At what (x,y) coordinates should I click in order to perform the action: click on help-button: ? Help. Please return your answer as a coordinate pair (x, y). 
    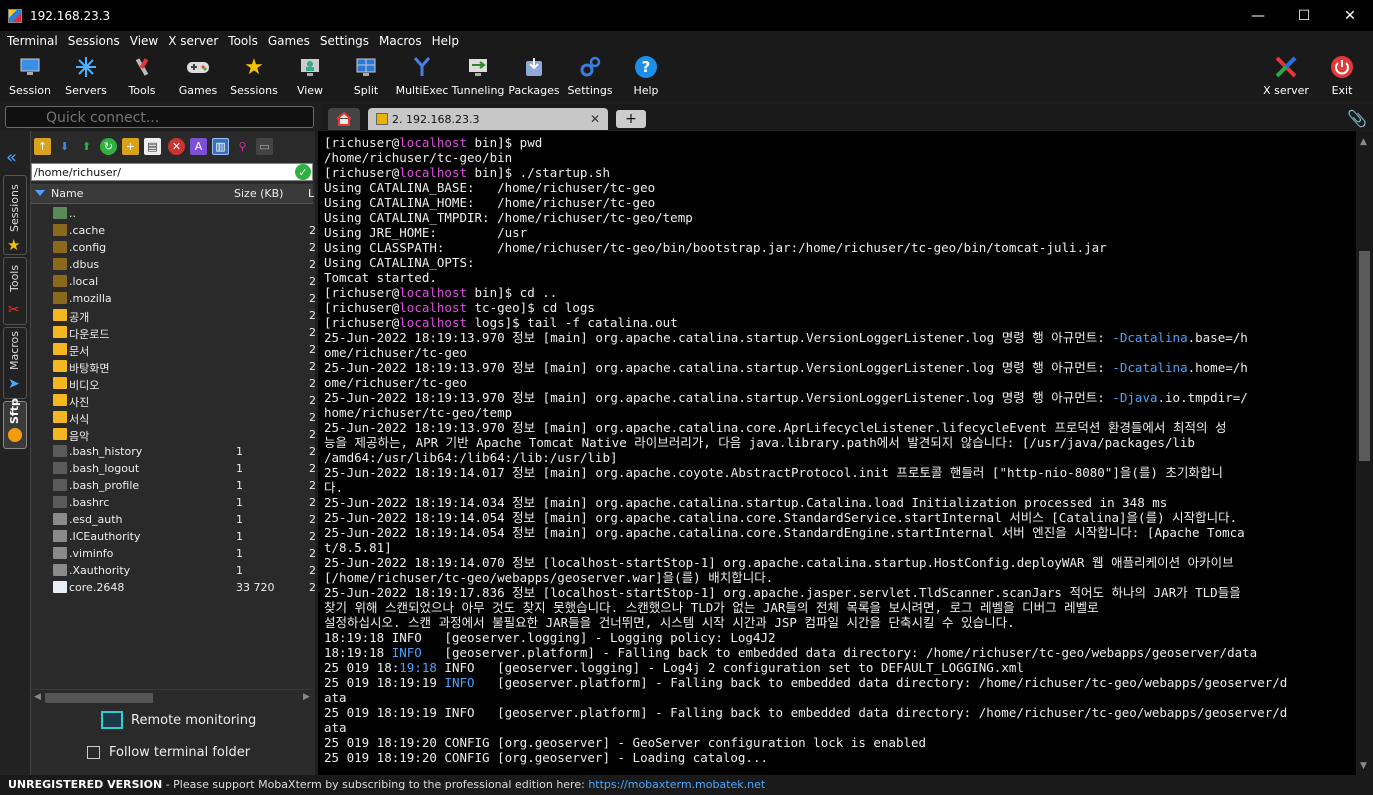
    Looking at the image, I should click on (646, 76).